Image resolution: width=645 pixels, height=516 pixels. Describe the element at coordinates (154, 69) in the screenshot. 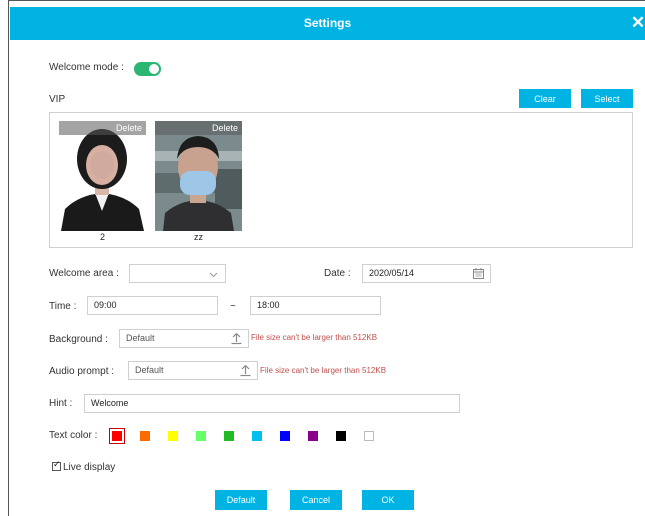

I see `toggle-knob` at that location.